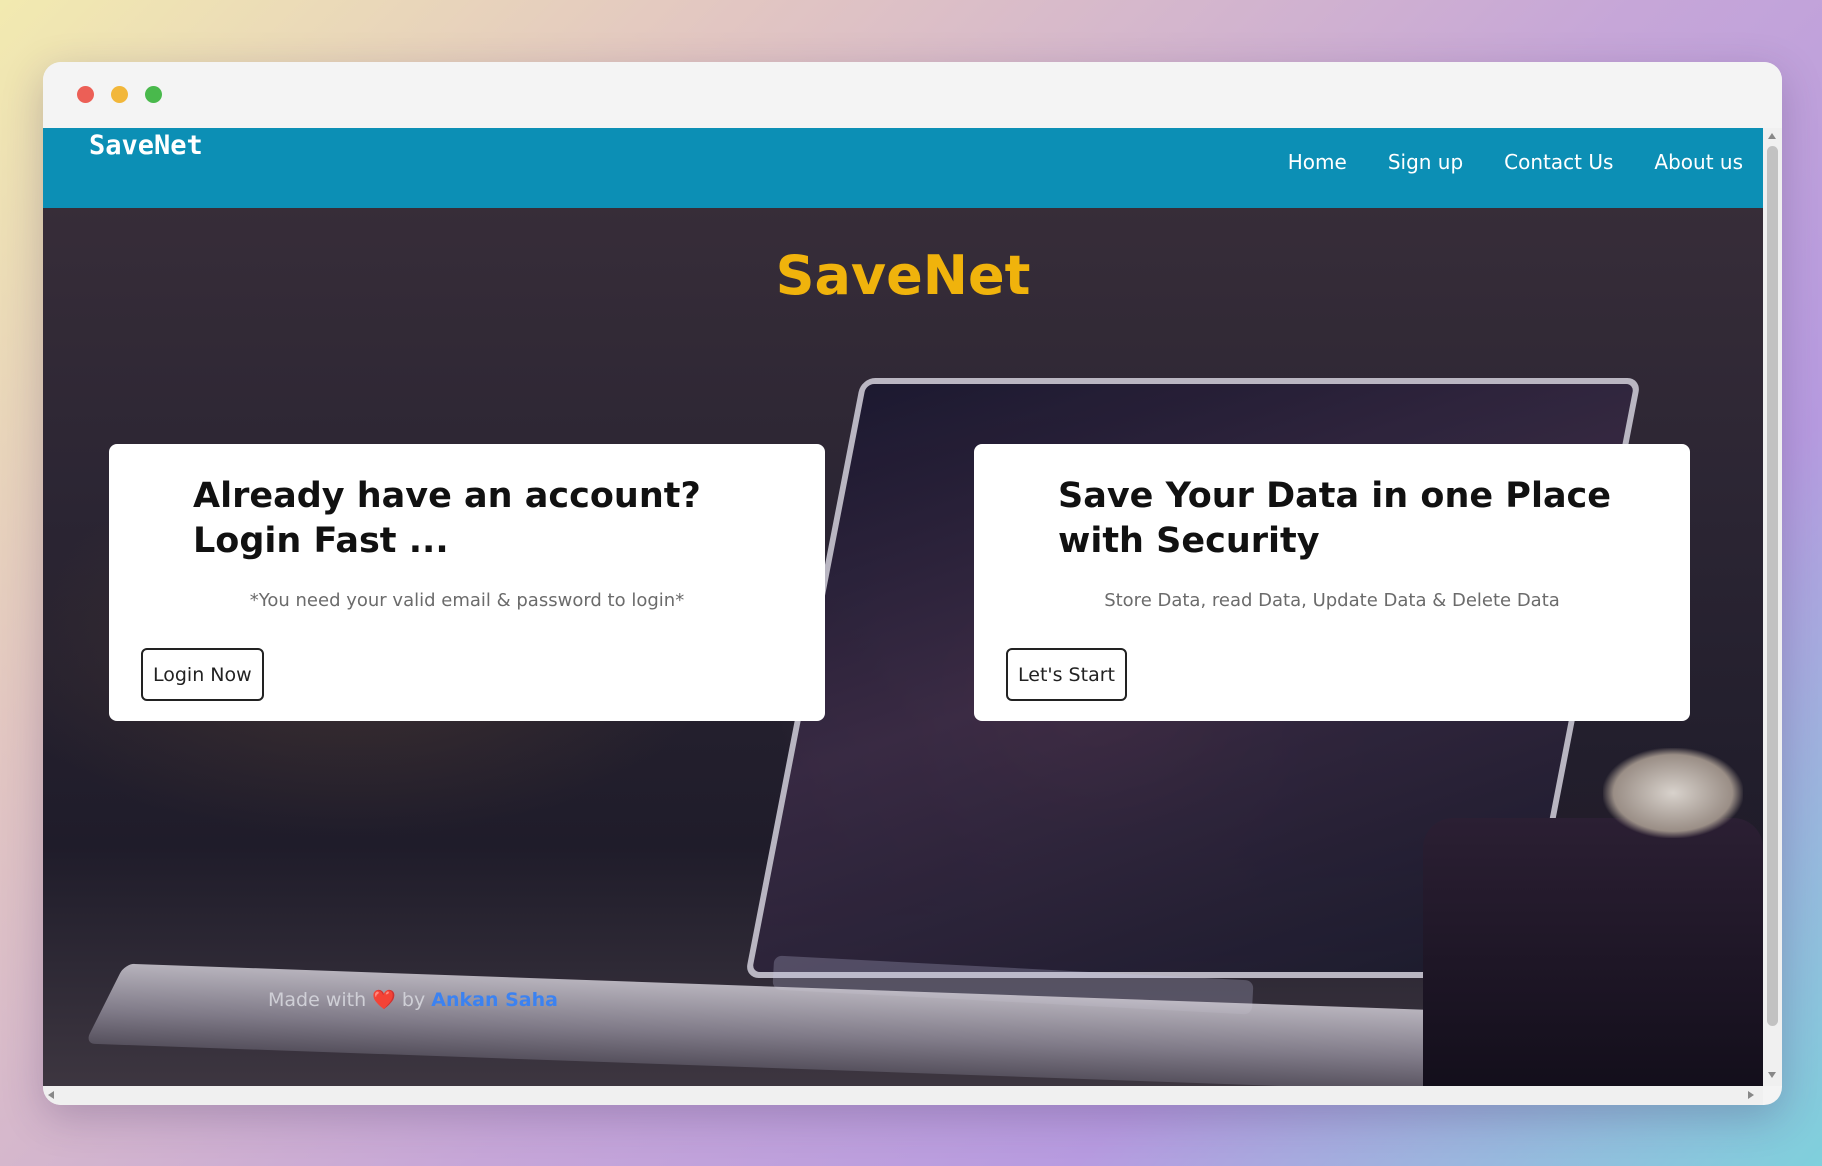 Image resolution: width=1822 pixels, height=1166 pixels. What do you see at coordinates (1558, 162) in the screenshot?
I see `nav-link-contact: Contact Us` at bounding box center [1558, 162].